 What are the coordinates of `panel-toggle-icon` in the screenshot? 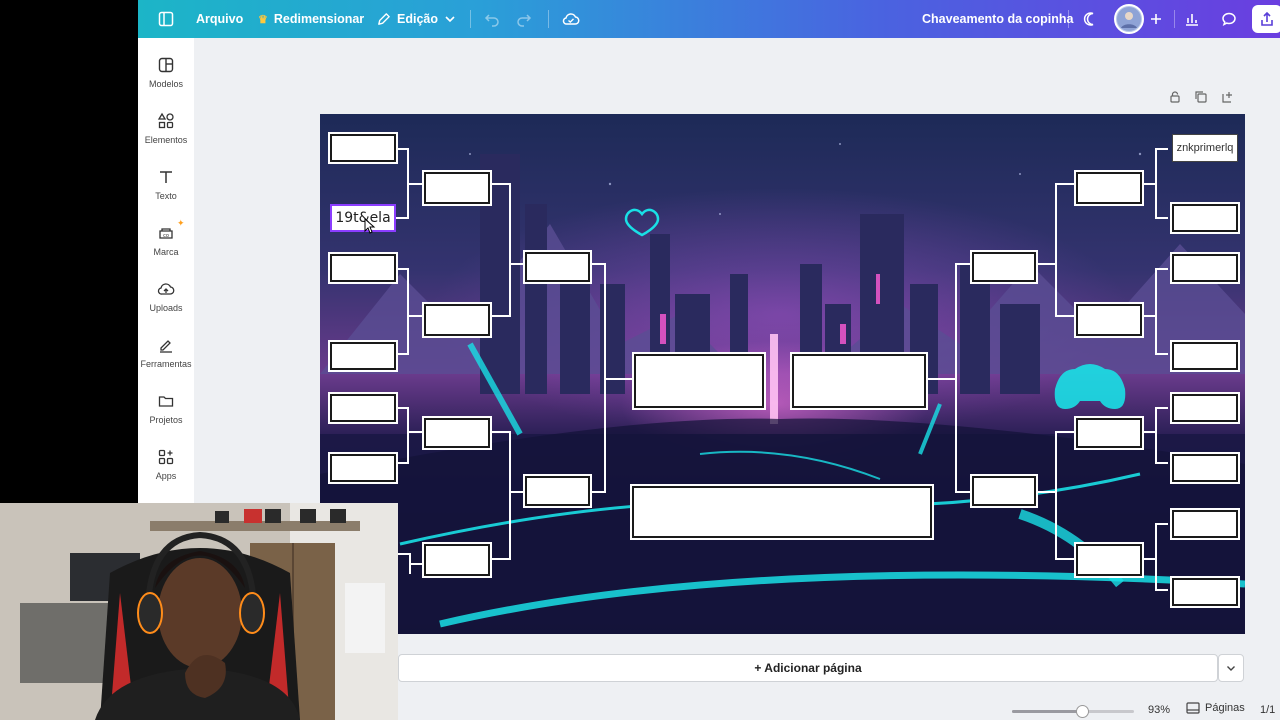 It's located at (166, 19).